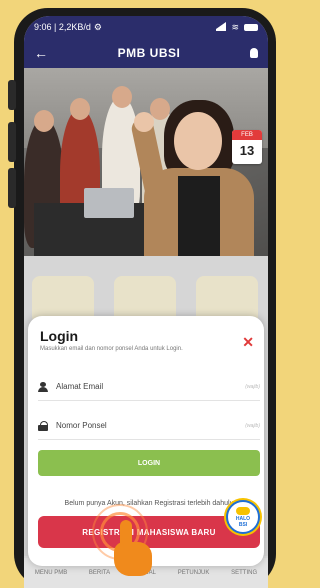 The height and width of the screenshot is (588, 320). Describe the element at coordinates (12, 188) in the screenshot. I see `phone-volume-down-button` at that location.